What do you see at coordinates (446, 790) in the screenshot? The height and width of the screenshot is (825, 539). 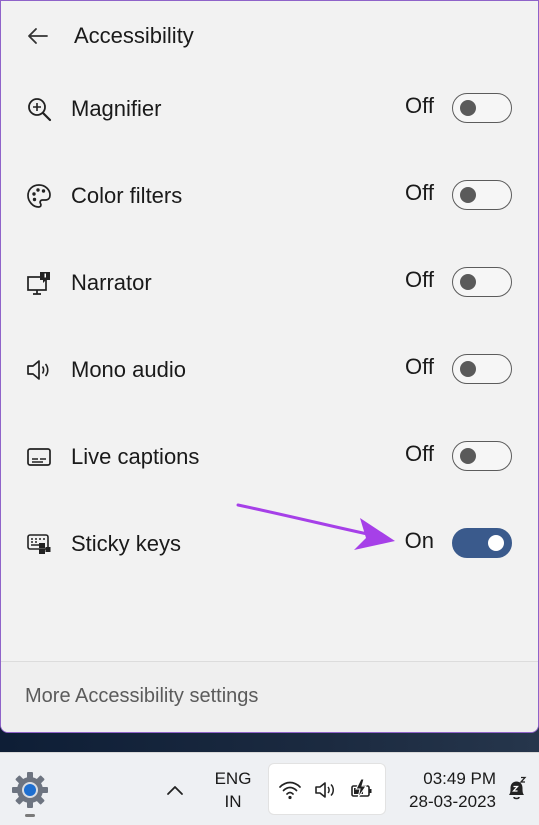 I see `taskbar-clock: 03:49 PM 28-03-2023` at bounding box center [446, 790].